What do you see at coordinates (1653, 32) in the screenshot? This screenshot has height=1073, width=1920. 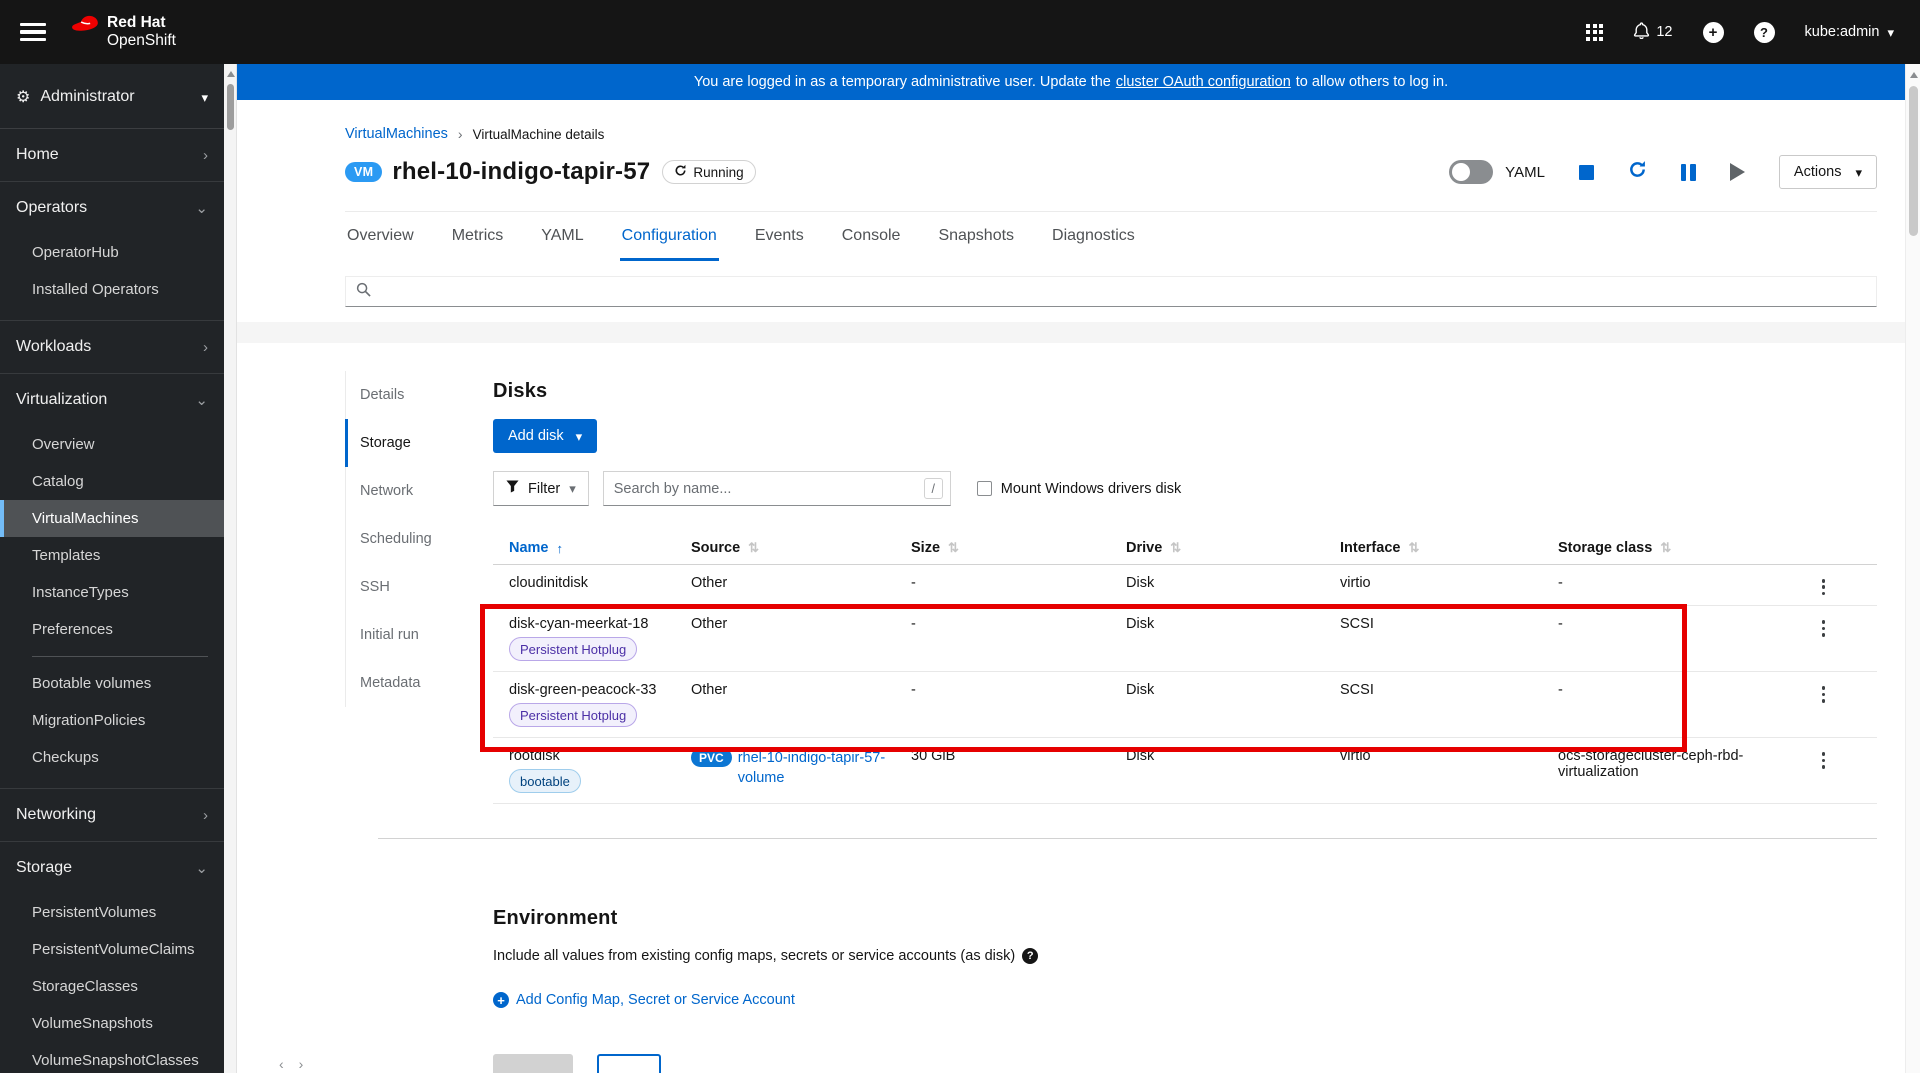 I see `notifications-button: 12` at bounding box center [1653, 32].